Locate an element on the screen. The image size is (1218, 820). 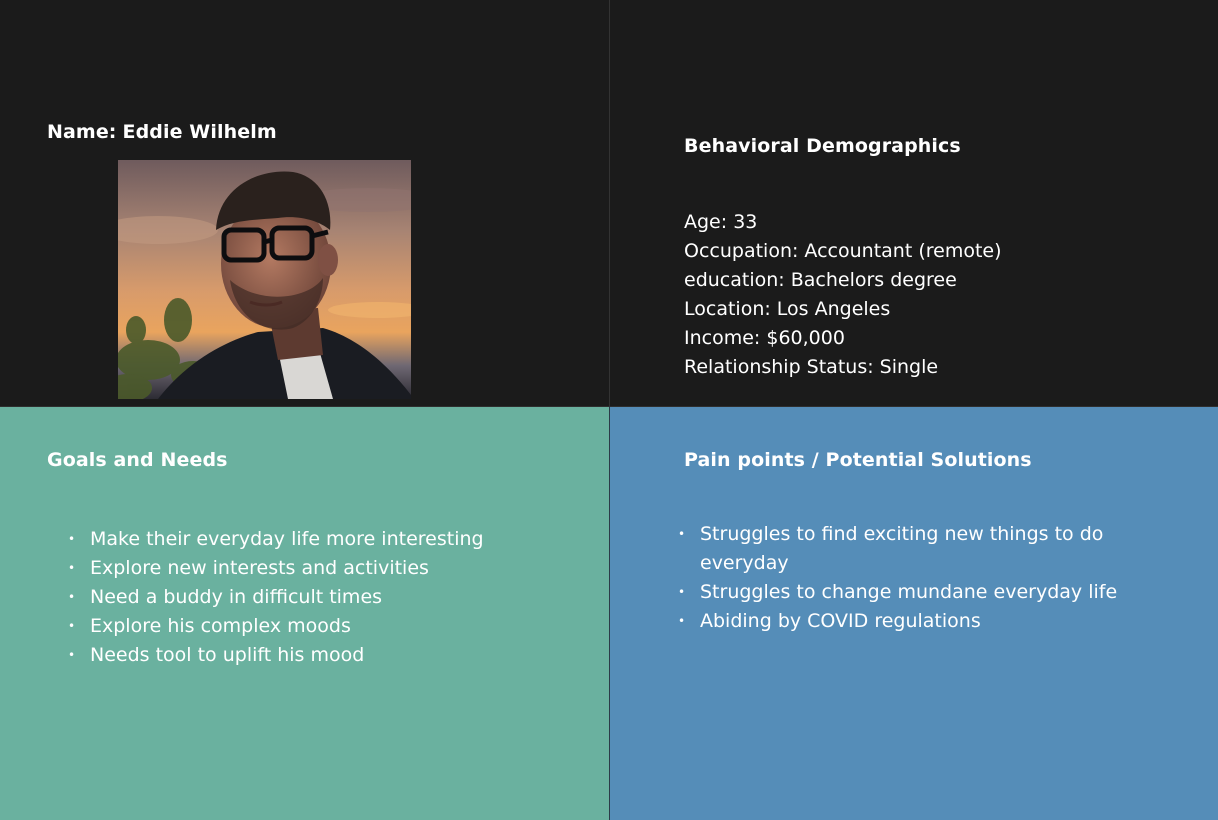
goal-text: Explore his complex moods is located at coordinates (220, 626).